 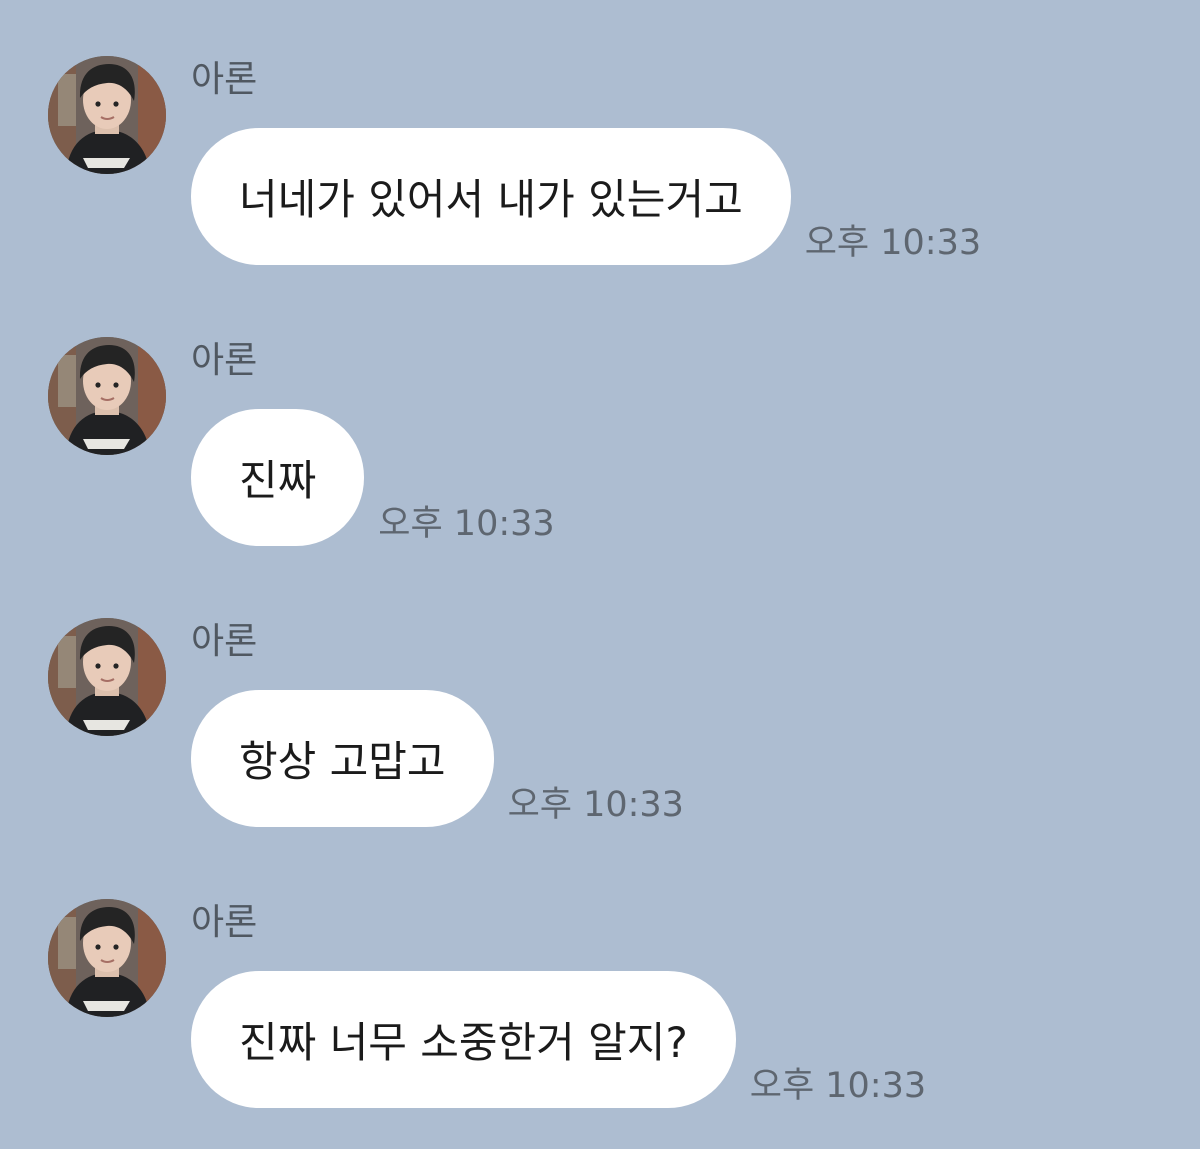 What do you see at coordinates (373, 477) in the screenshot?
I see `message-row: 진짜 오후 10:33` at bounding box center [373, 477].